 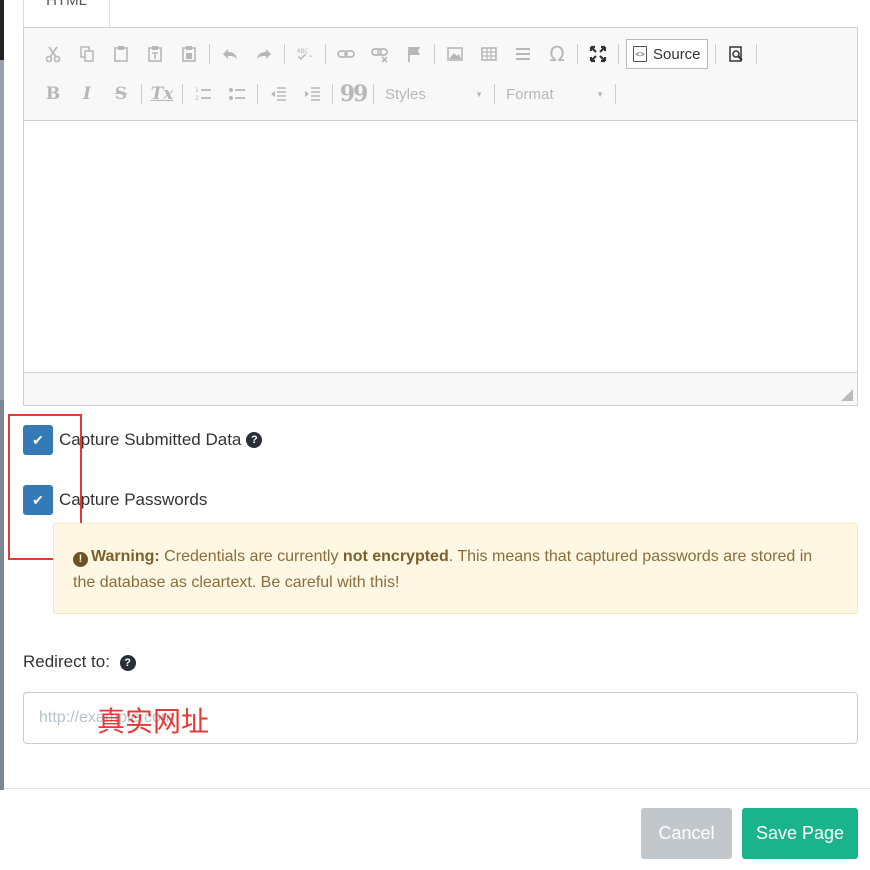 I want to click on outdent-icon, so click(x=278, y=94).